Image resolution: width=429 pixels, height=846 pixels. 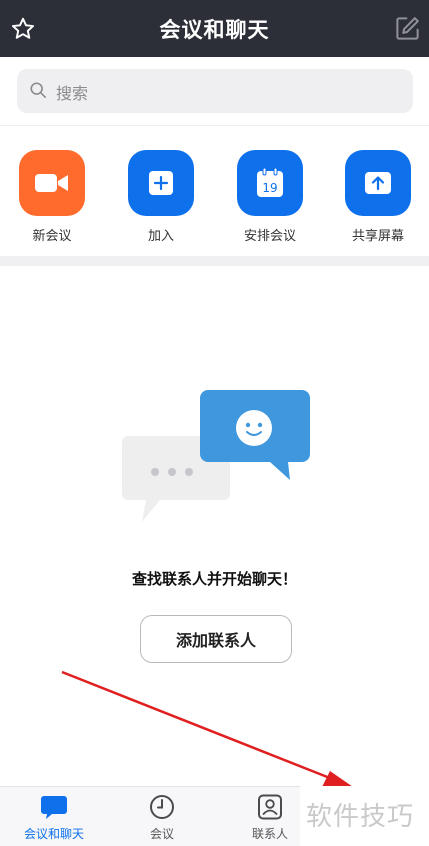 I want to click on share-screen-button: 共享屏幕, so click(x=378, y=197).